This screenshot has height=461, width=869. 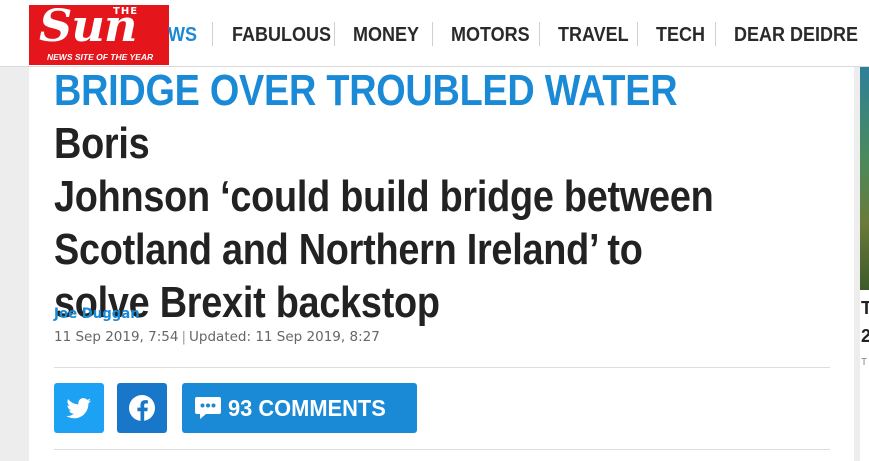 What do you see at coordinates (865, 308) in the screenshot?
I see `sidebar-teaser-title: T` at bounding box center [865, 308].